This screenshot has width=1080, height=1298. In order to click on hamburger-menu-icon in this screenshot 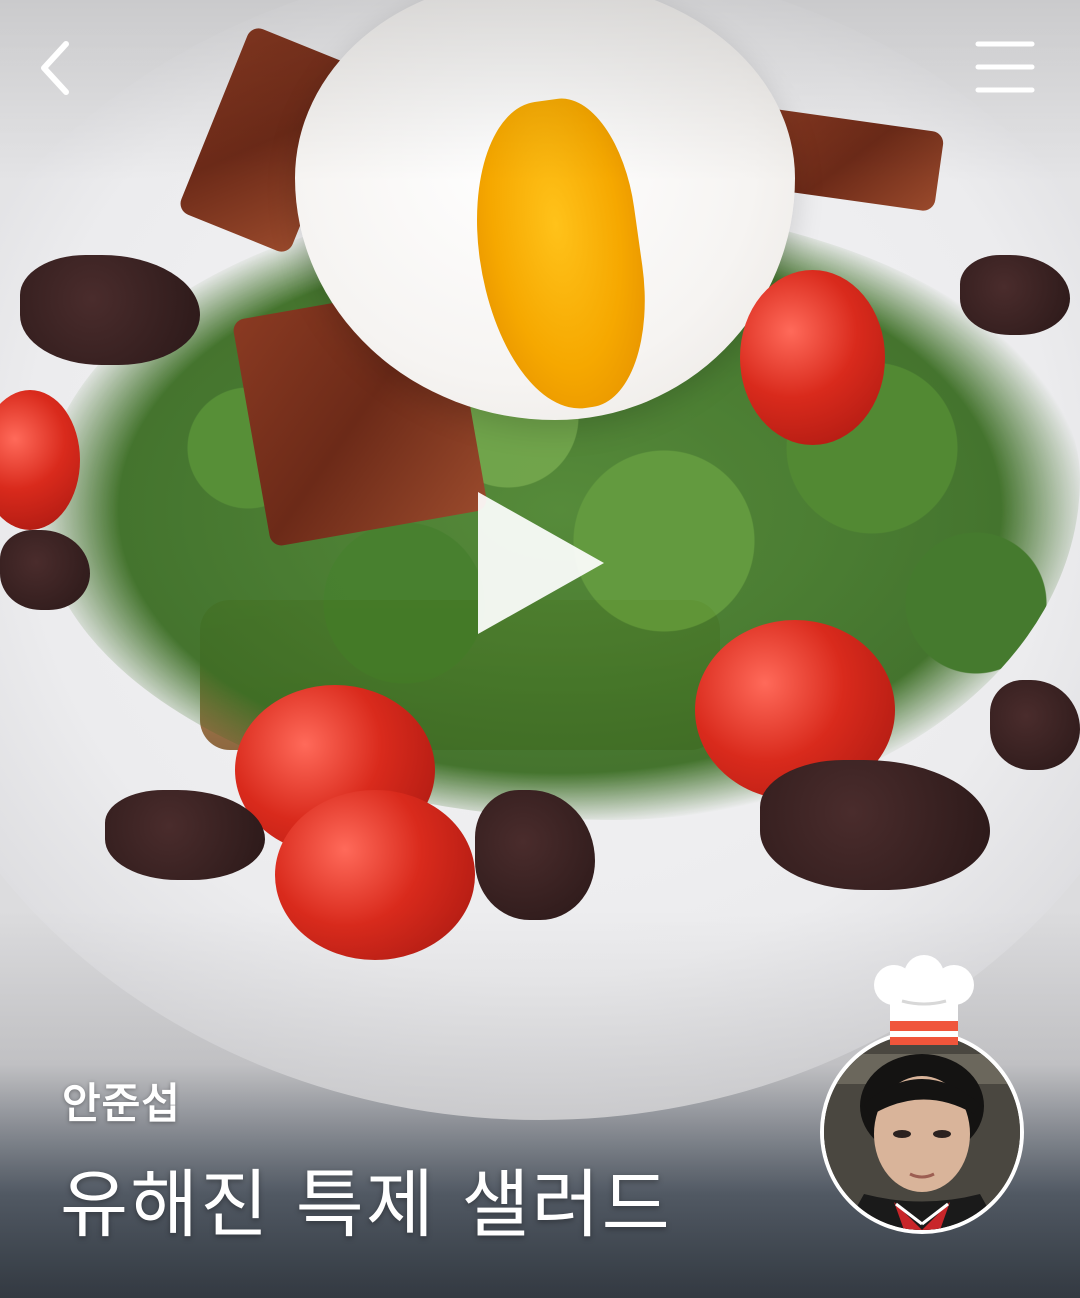, I will do `click(1005, 67)`.